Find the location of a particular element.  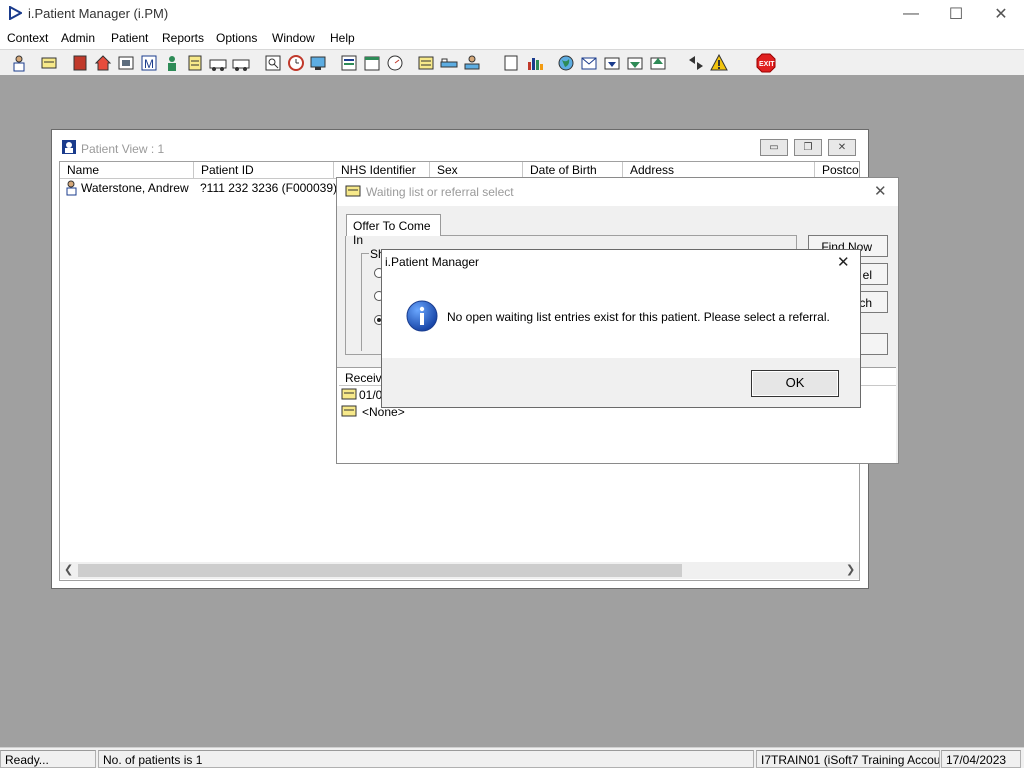

scroll-left-icon: ❮ is located at coordinates (68, 569).